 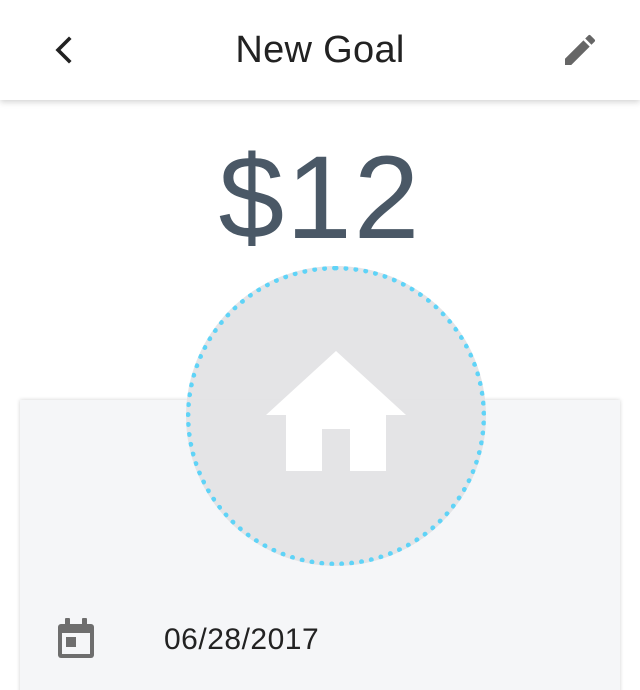 What do you see at coordinates (242, 639) in the screenshot?
I see `goal-date: 06/28/2017` at bounding box center [242, 639].